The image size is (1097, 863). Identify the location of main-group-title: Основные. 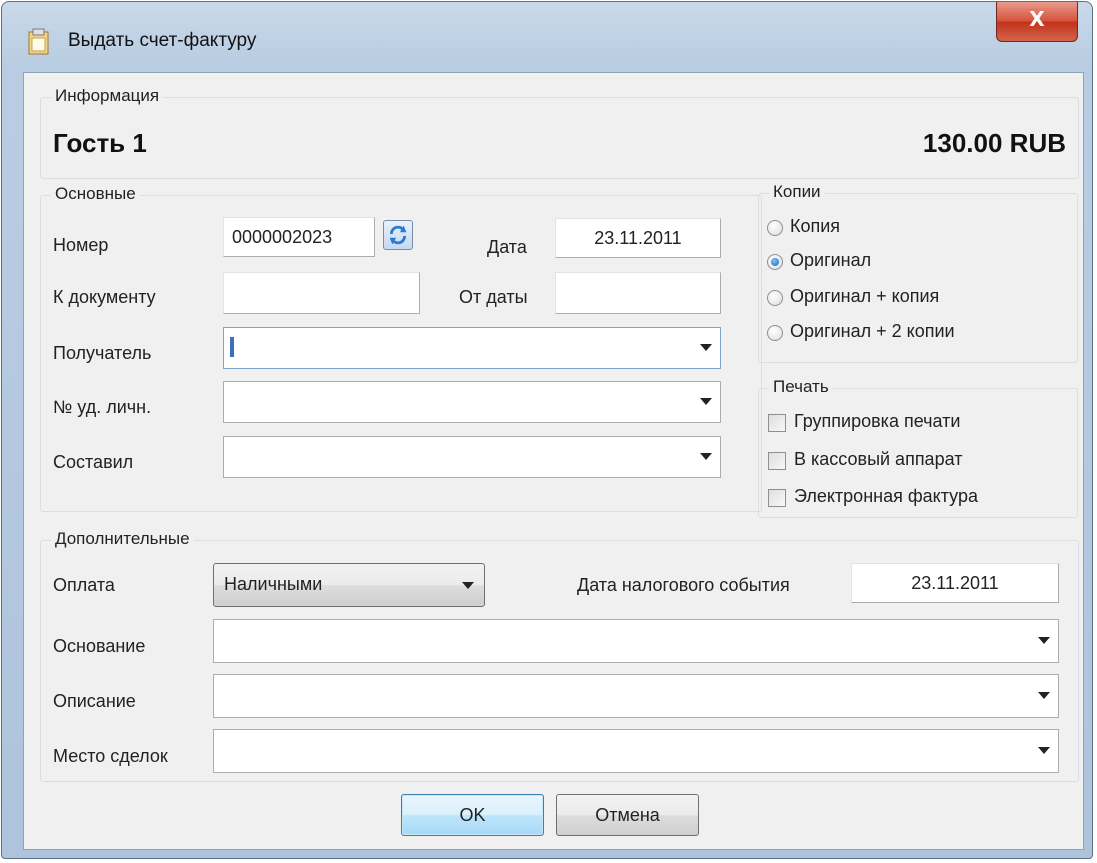
(95, 194).